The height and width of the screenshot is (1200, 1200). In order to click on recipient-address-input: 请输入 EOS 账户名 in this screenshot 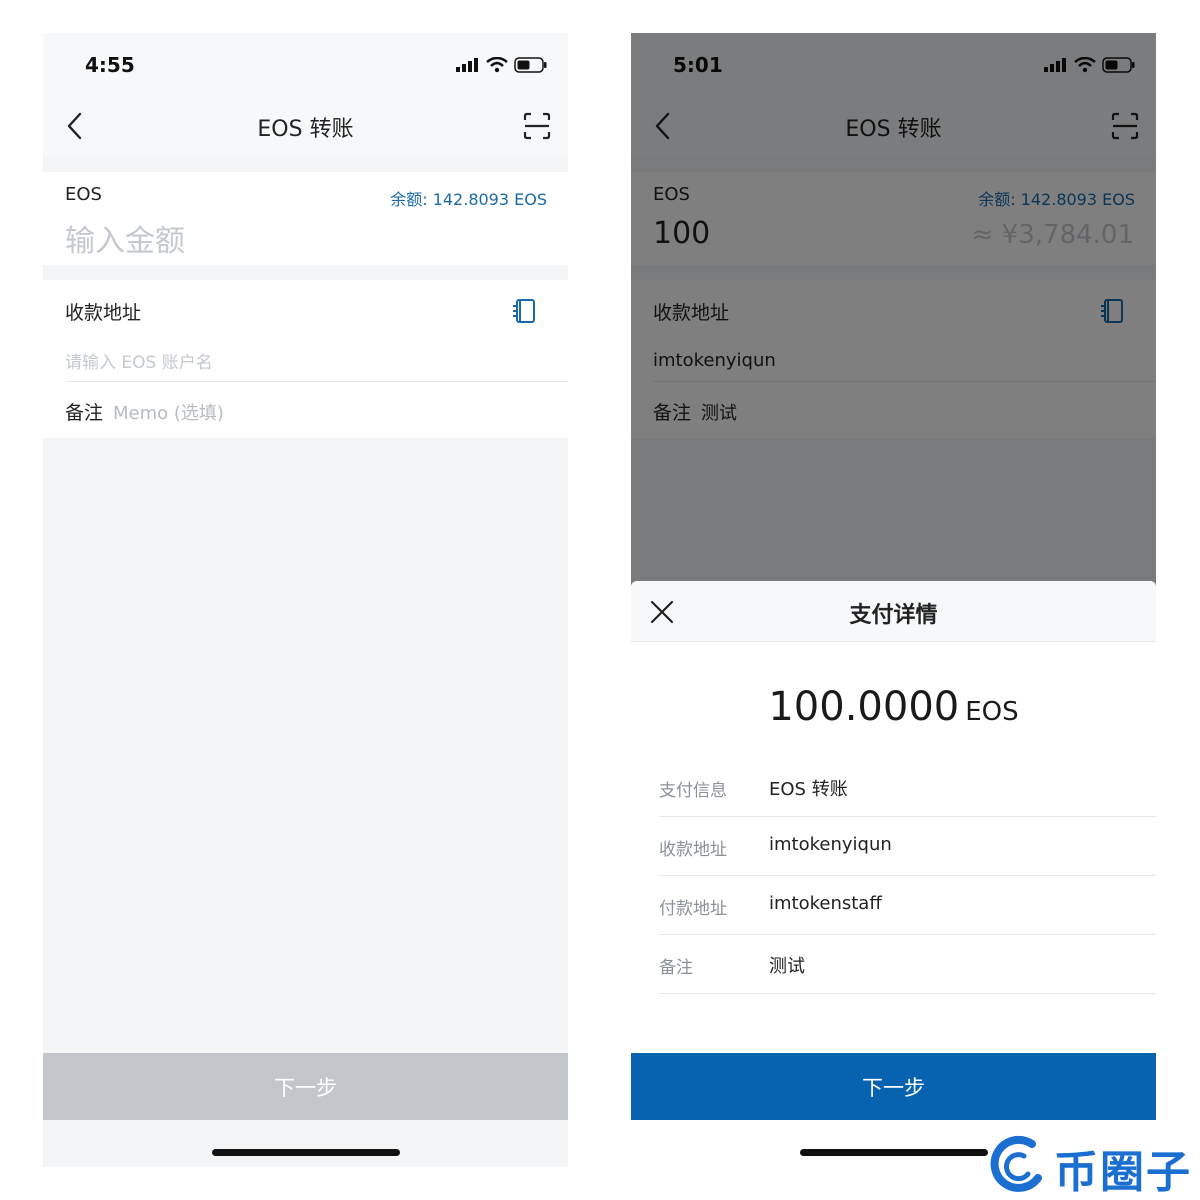, I will do `click(139, 360)`.